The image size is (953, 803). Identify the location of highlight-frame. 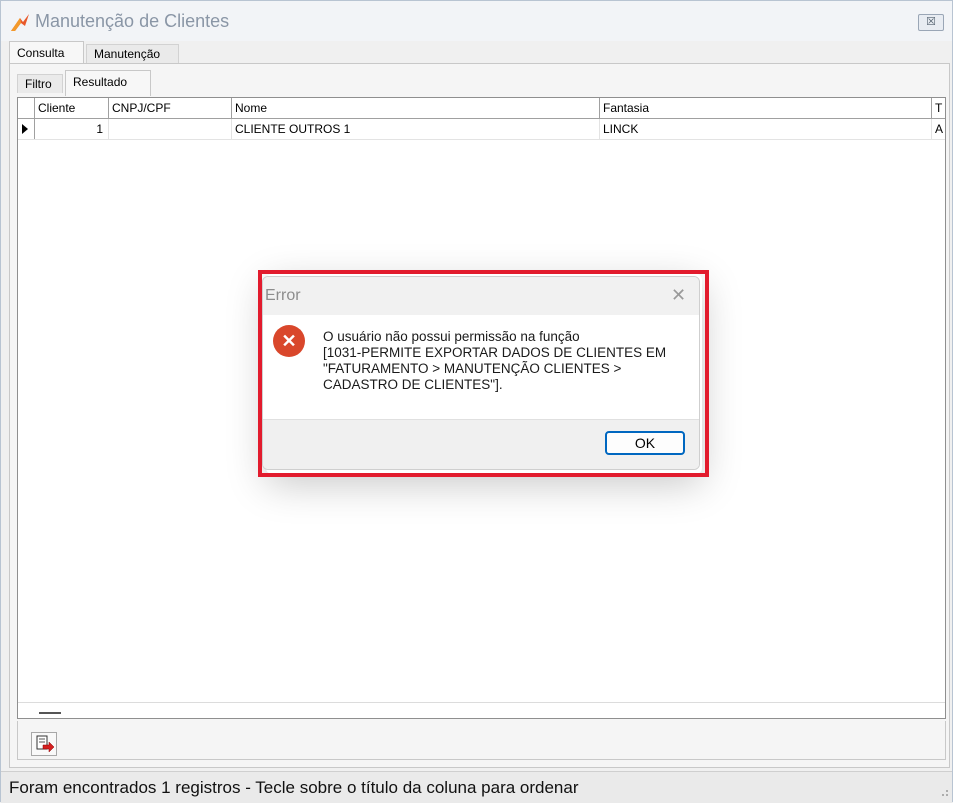
(483, 373).